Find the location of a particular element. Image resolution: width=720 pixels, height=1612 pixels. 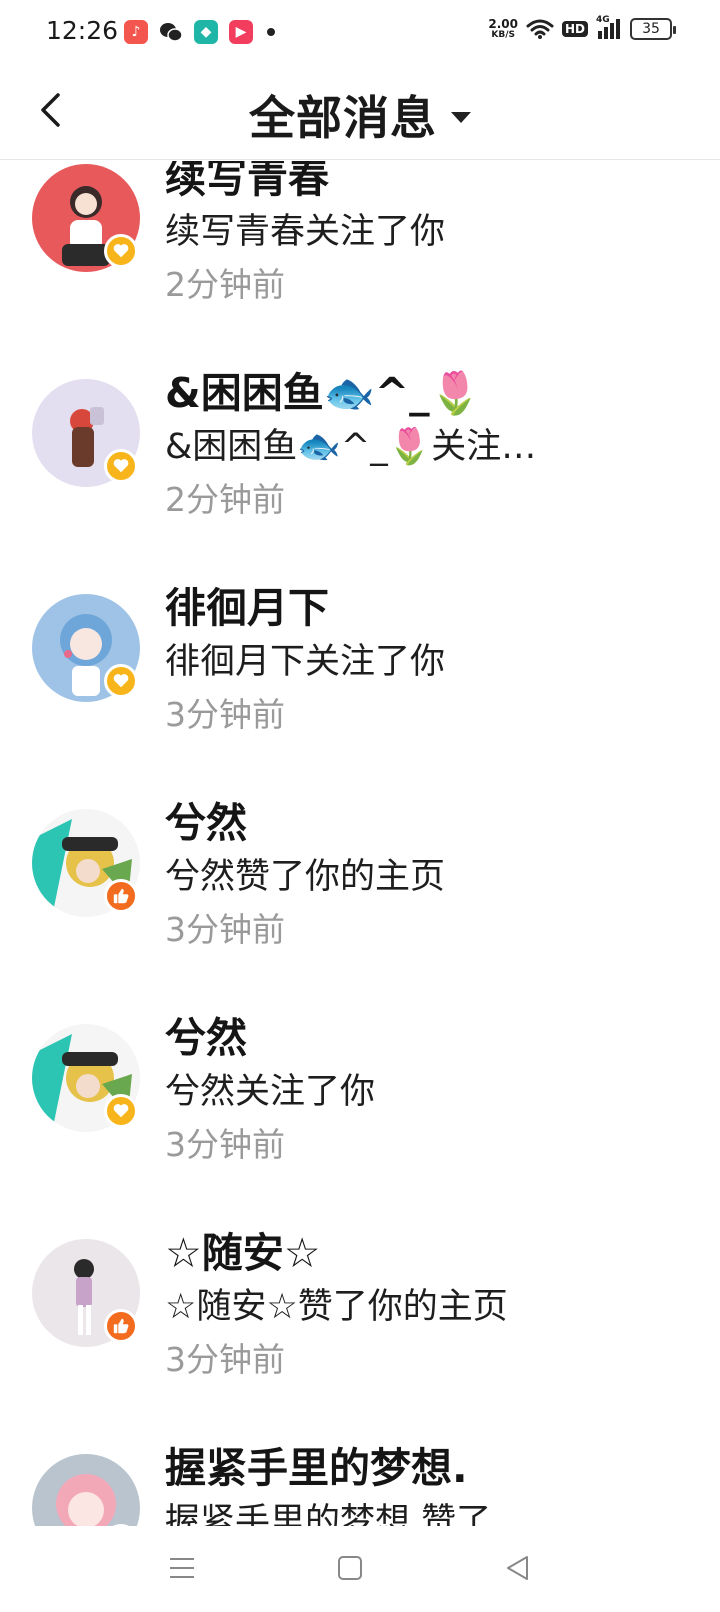

message-sender-name: ☆随安☆ is located at coordinates (243, 1253).